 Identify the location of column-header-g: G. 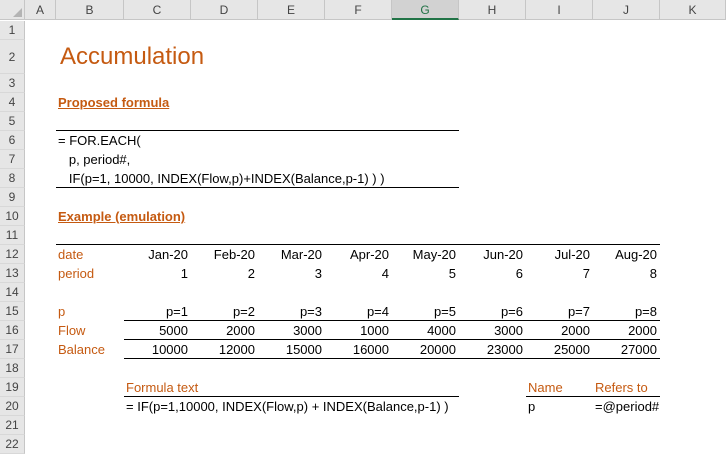
(425, 10).